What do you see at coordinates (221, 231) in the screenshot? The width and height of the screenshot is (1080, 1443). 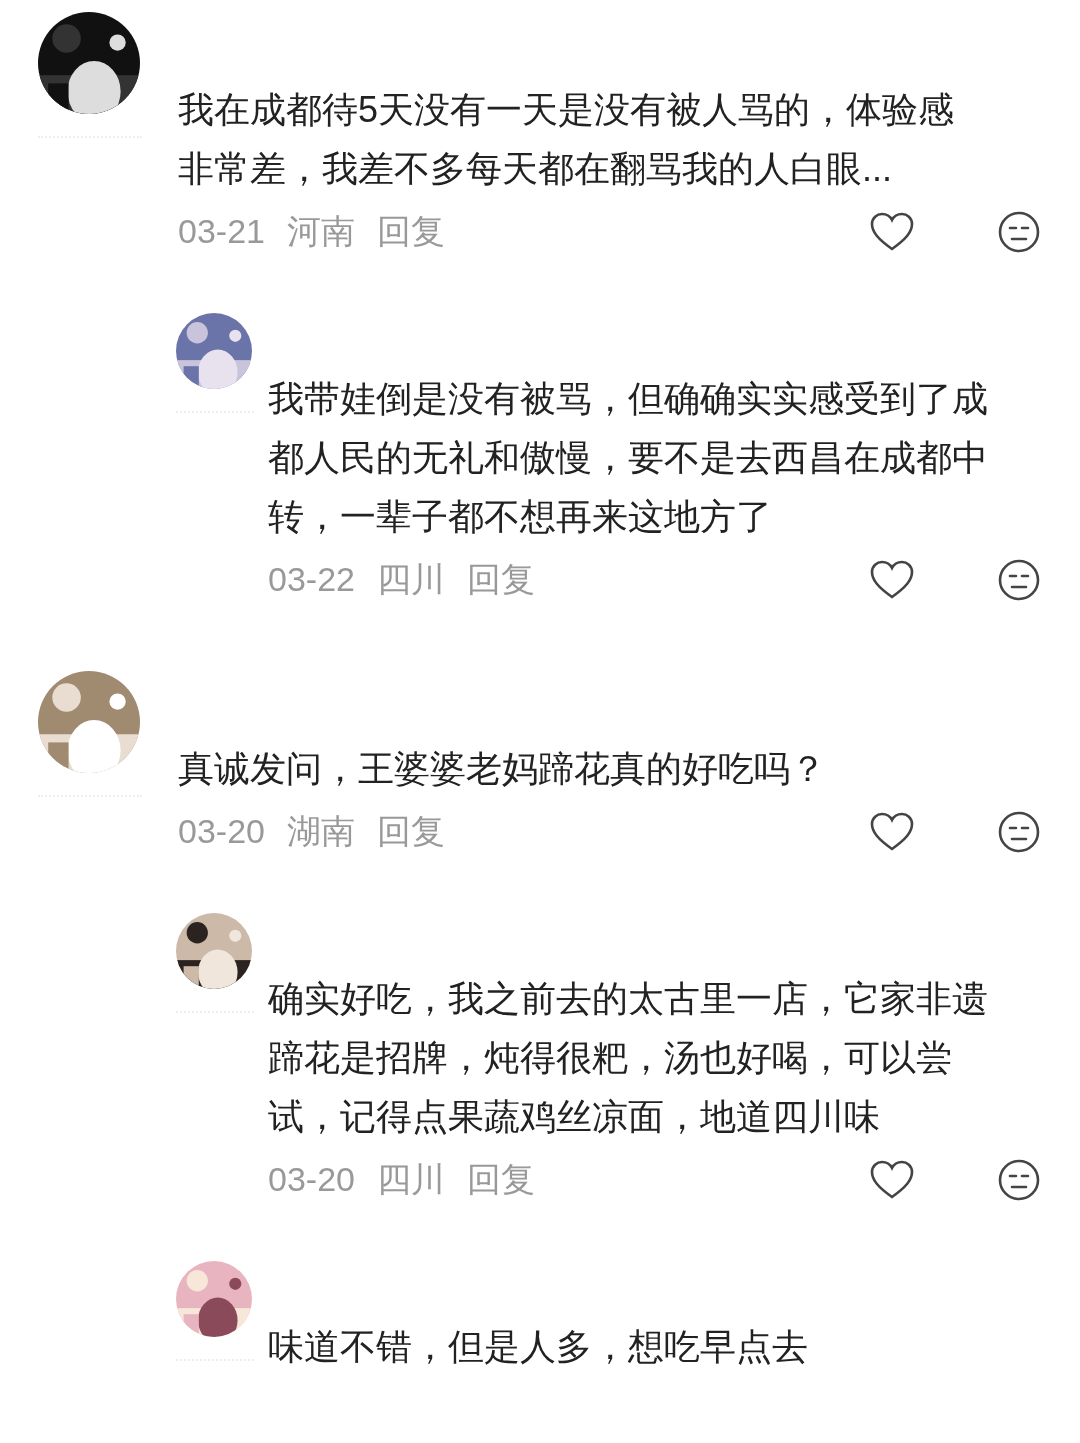 I see `comment-date: 03-21` at bounding box center [221, 231].